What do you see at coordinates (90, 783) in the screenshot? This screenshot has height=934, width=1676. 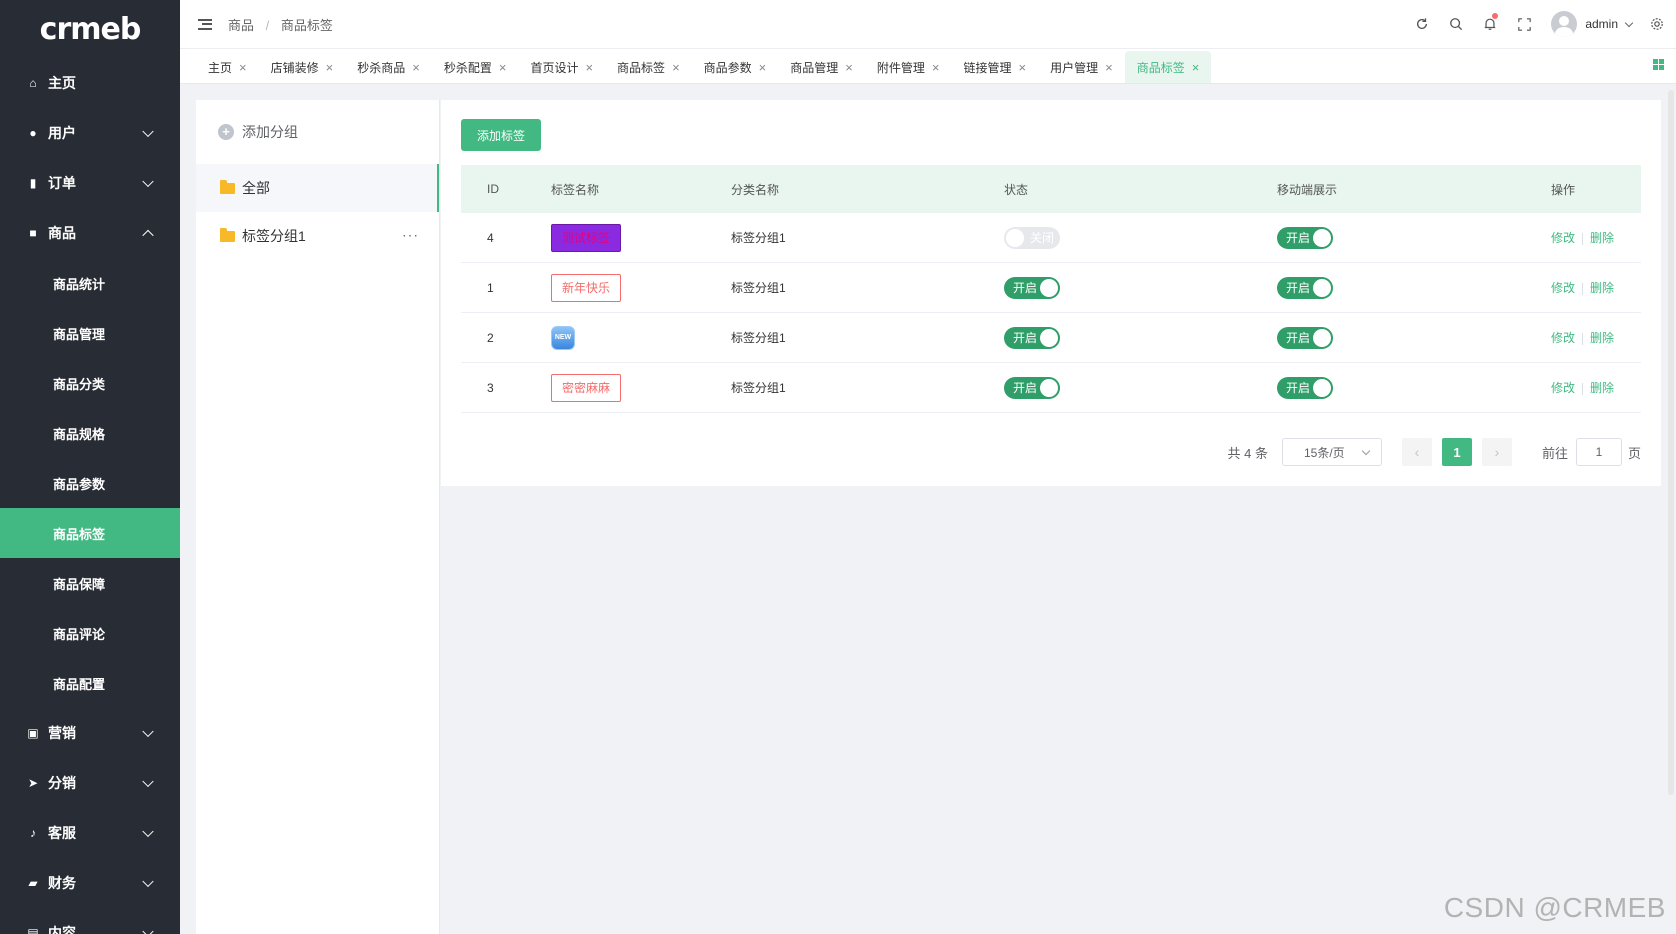 I see `sidebar-item-distribution: ➤ 分销` at bounding box center [90, 783].